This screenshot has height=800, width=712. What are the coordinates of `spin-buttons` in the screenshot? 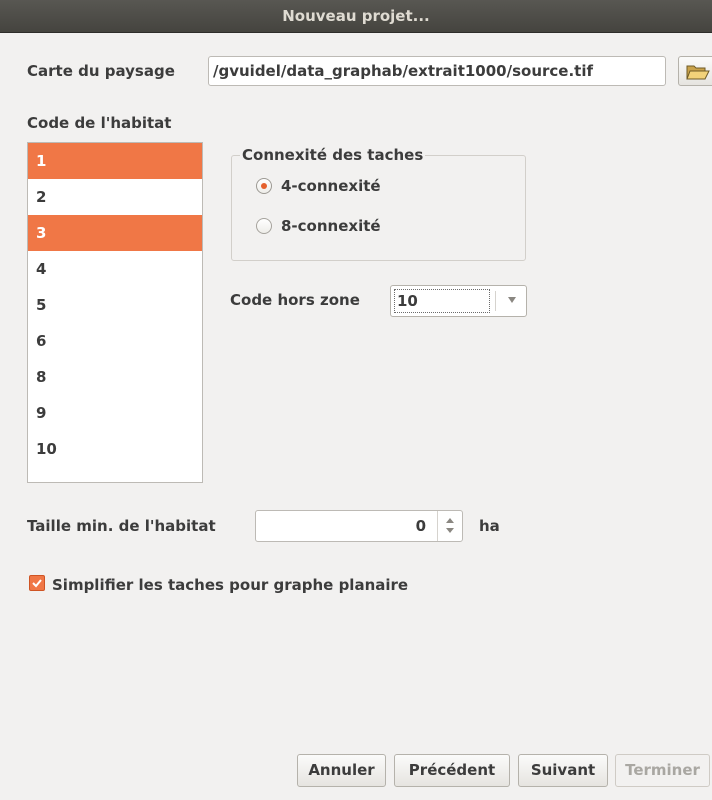 It's located at (449, 526).